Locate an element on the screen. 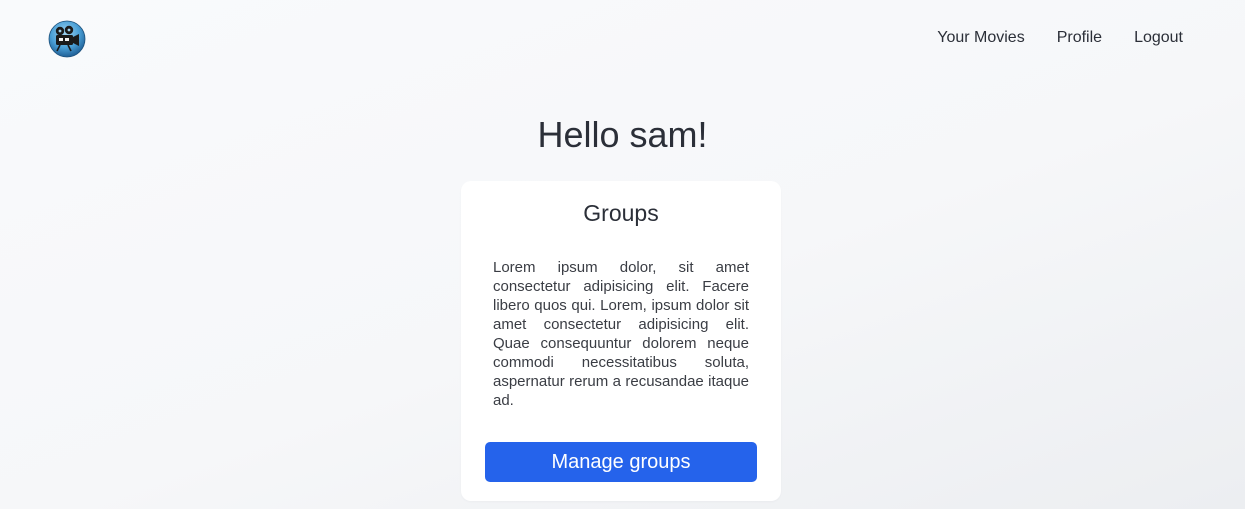 This screenshot has height=509, width=1245. nav-link-profile: Profile is located at coordinates (1079, 38).